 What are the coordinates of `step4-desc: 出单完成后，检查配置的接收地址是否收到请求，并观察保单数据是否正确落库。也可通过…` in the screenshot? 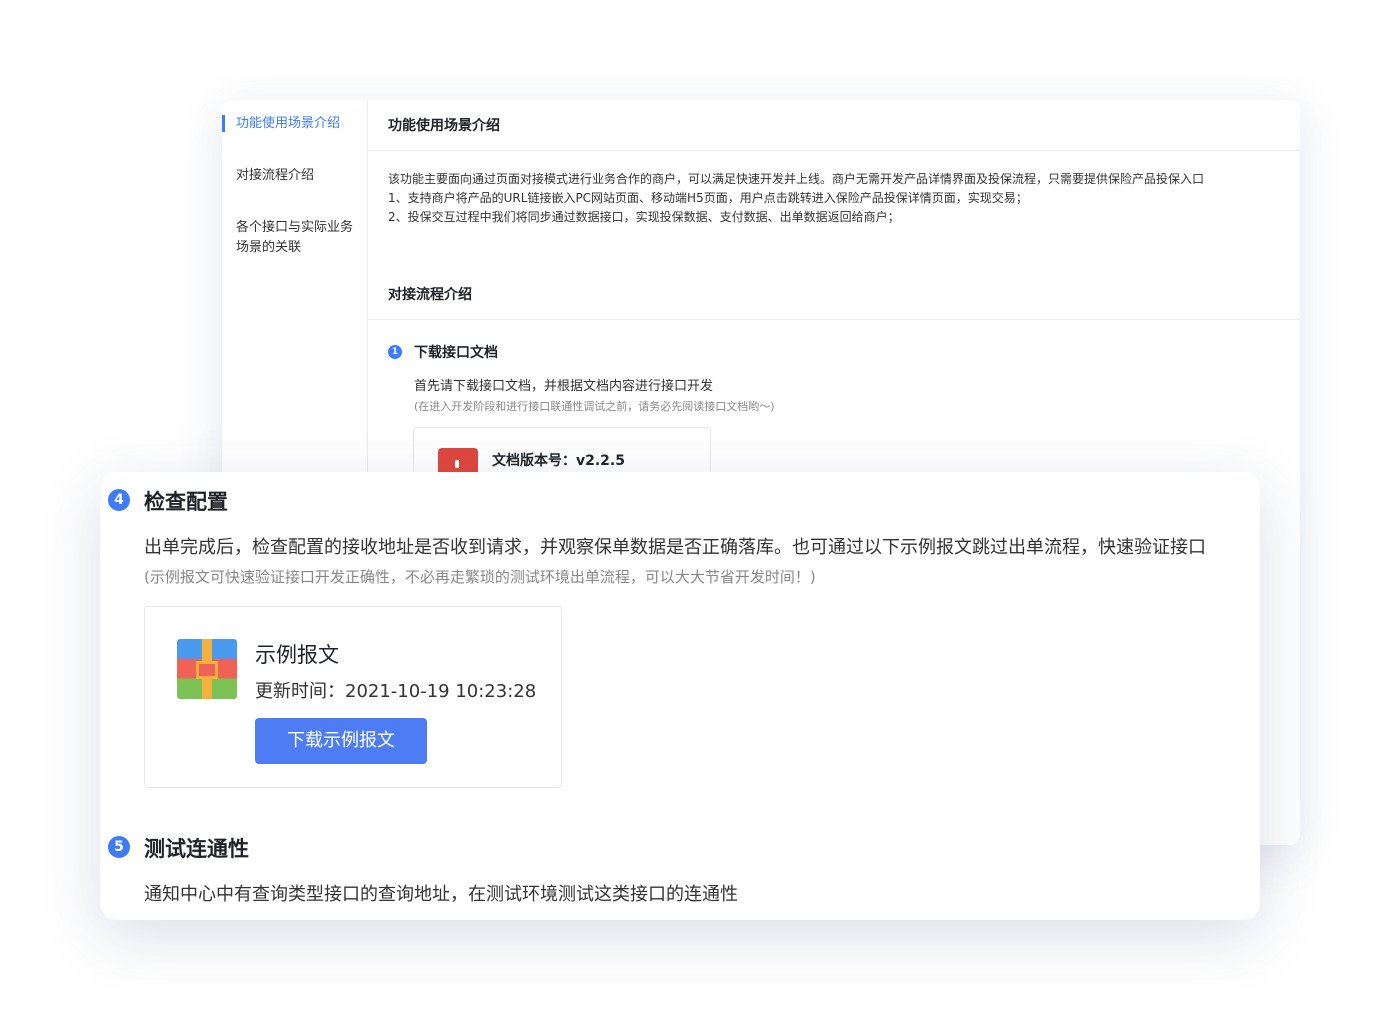 It's located at (675, 547).